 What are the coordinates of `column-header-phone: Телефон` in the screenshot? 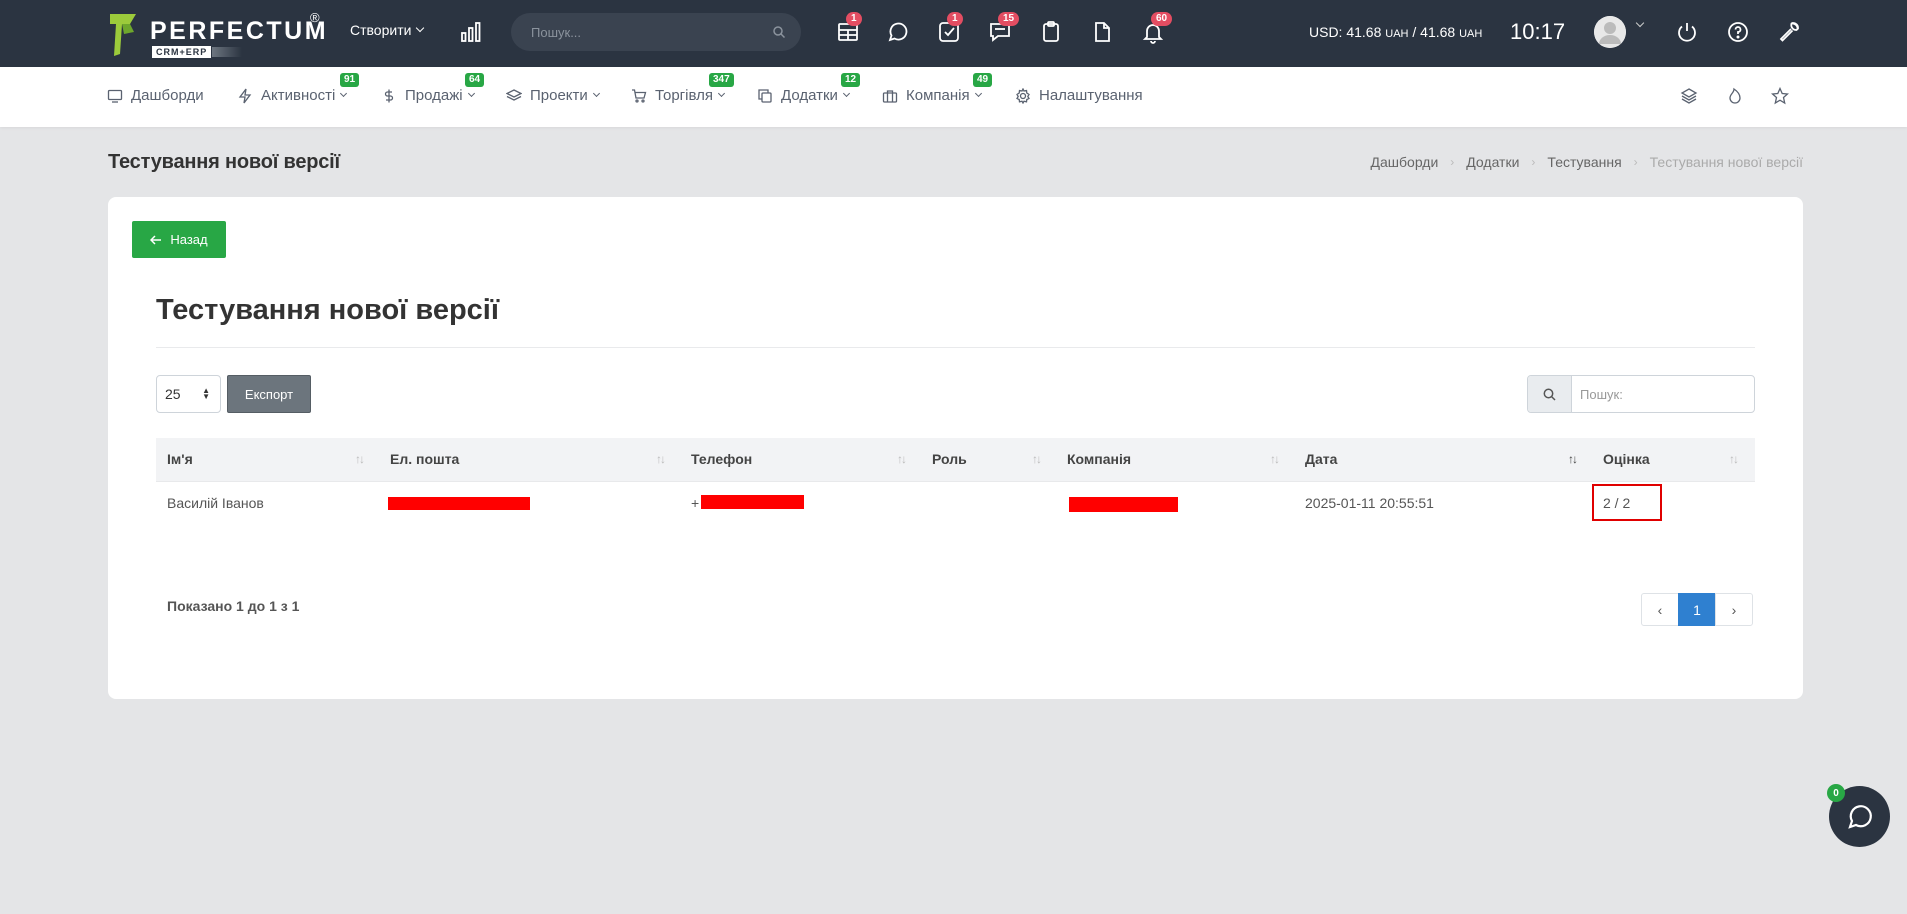 It's located at (716, 459).